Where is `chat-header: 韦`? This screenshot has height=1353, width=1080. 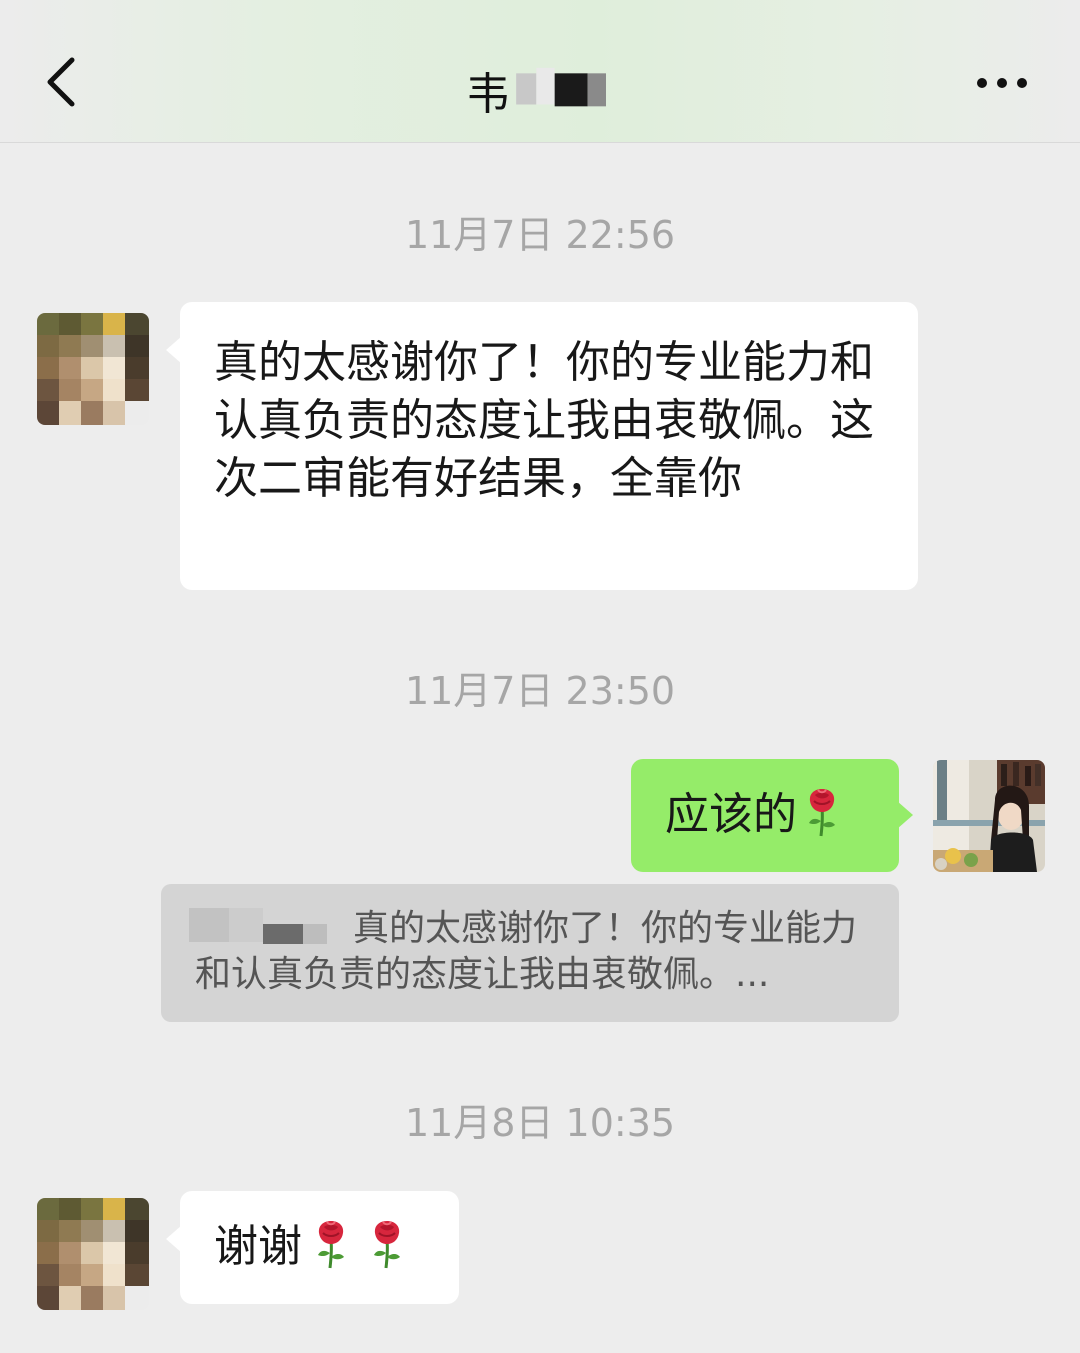
chat-header: 韦 is located at coordinates (540, 71).